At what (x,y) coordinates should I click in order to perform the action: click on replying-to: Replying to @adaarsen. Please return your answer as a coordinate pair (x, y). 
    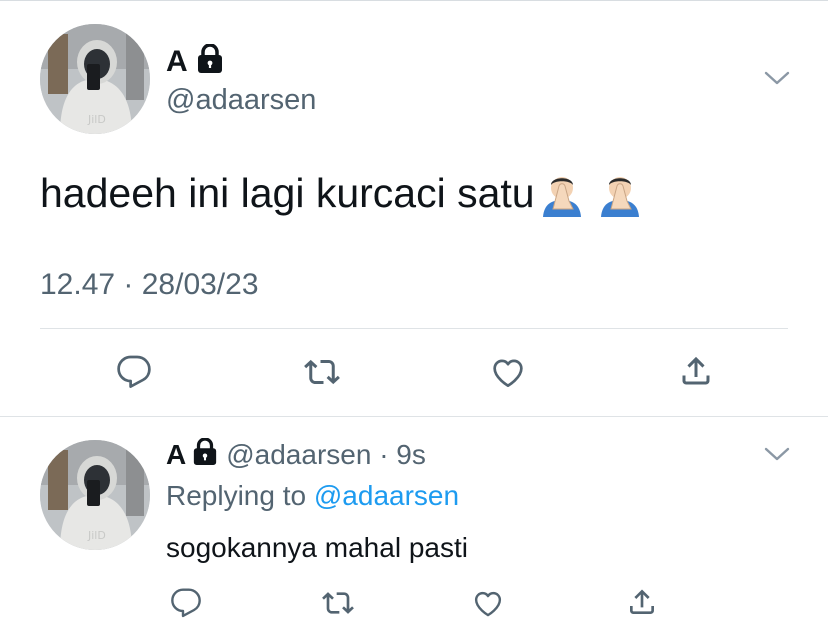
    Looking at the image, I should click on (312, 496).